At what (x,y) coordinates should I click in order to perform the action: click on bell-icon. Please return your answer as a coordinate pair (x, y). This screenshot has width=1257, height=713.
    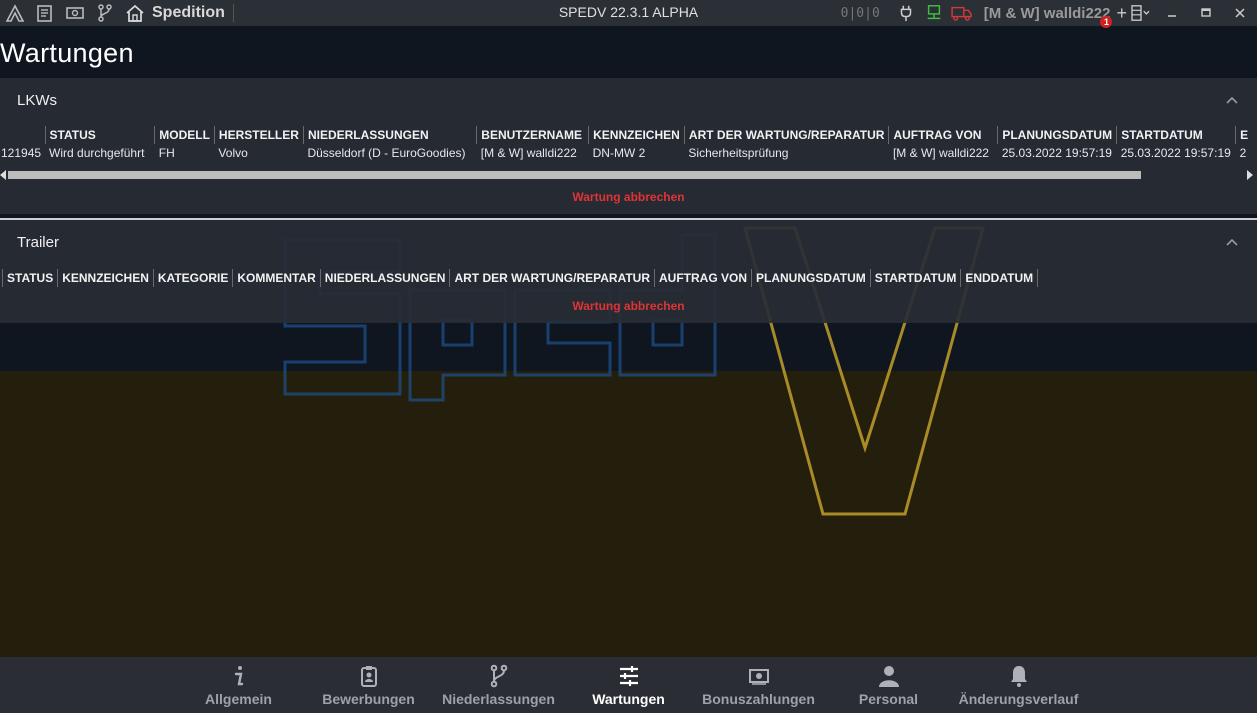
    Looking at the image, I should click on (1019, 676).